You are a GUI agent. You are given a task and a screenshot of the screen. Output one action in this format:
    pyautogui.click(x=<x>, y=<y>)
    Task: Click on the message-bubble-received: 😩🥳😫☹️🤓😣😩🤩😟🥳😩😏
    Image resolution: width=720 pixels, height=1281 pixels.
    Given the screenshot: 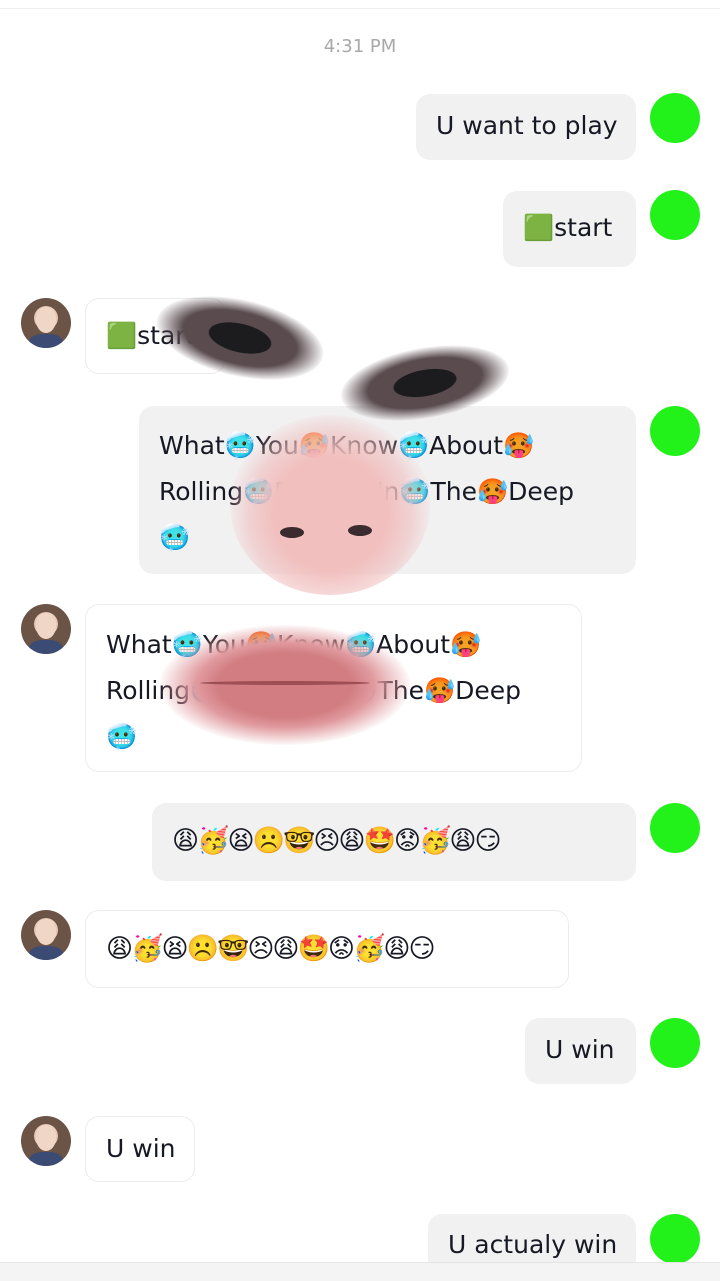 What is the action you would take?
    pyautogui.click(x=327, y=949)
    